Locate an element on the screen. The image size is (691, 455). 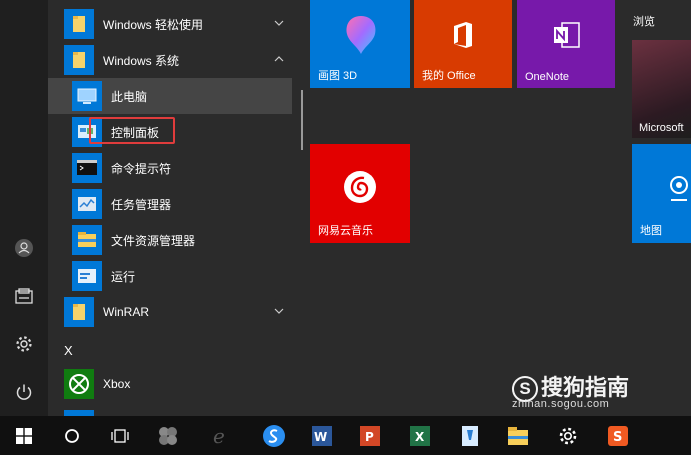
svg-text: S is located at coordinates (617, 437).